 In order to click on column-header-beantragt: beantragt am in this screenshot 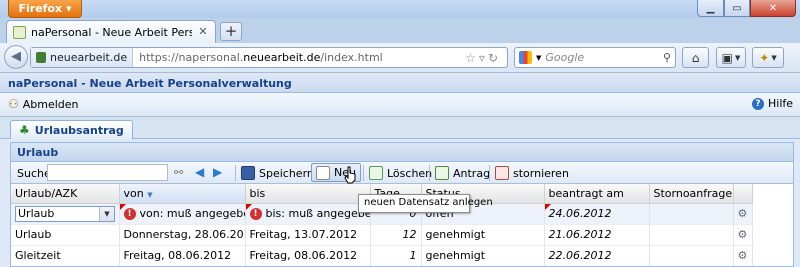, I will do `click(597, 194)`.